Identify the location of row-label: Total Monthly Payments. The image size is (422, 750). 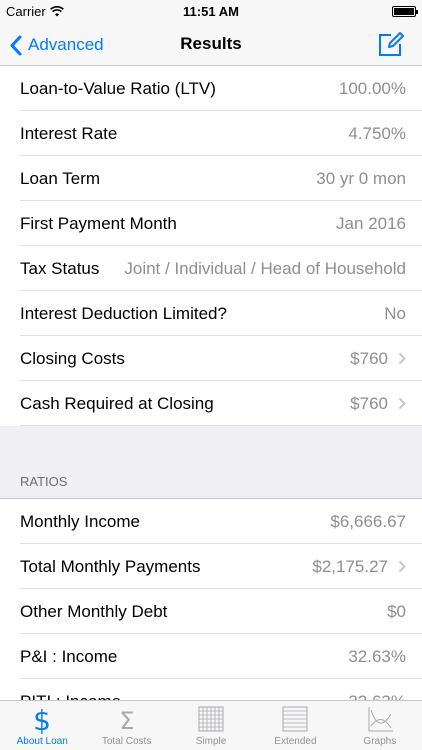
(110, 566).